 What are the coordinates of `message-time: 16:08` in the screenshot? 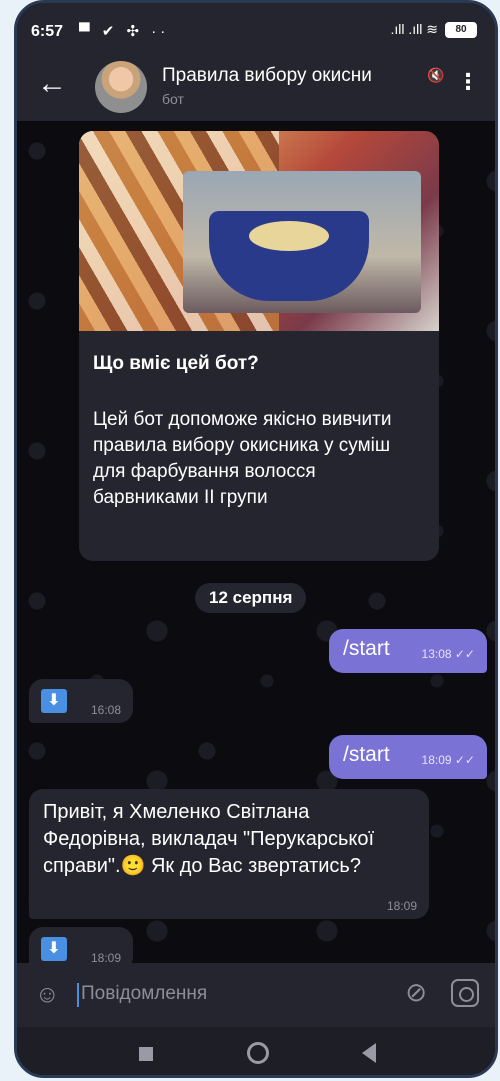 It's located at (105, 710).